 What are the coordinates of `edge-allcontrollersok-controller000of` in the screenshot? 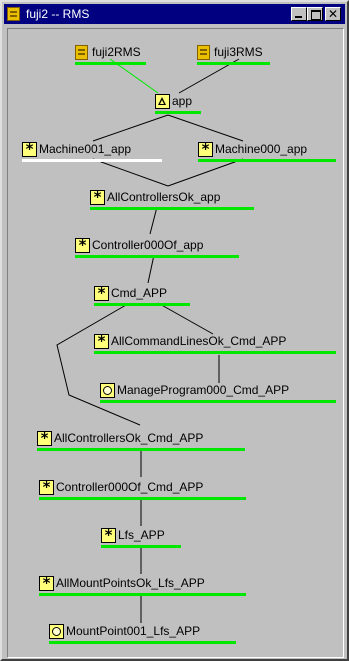 It's located at (153, 220).